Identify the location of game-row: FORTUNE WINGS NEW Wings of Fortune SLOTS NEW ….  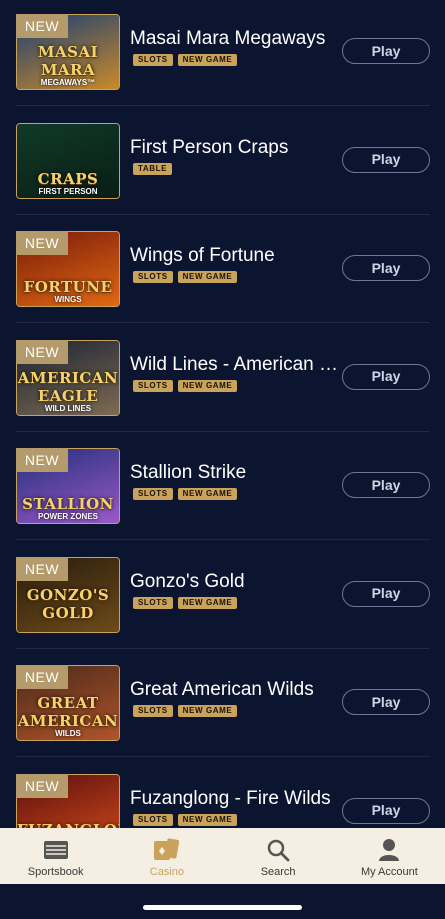
(223, 269).